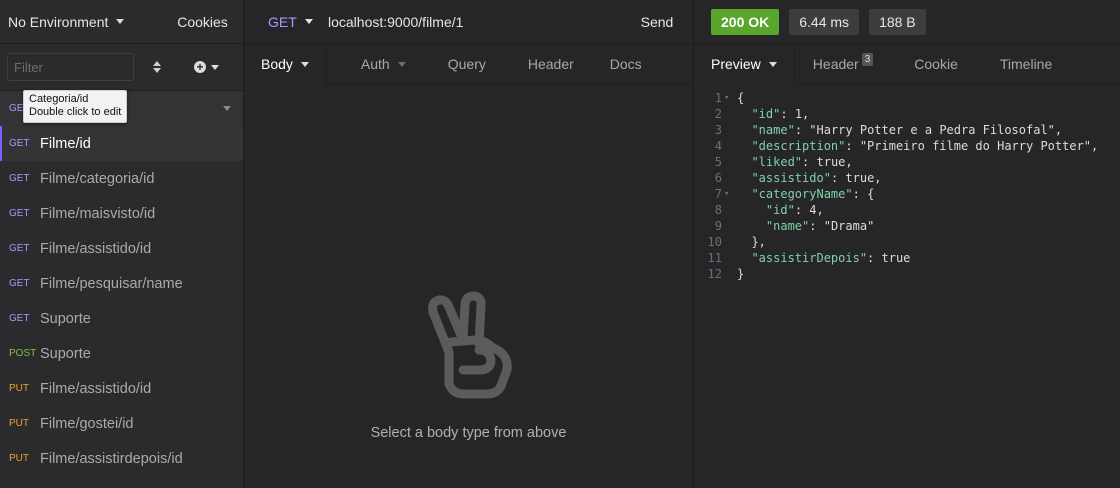 The height and width of the screenshot is (488, 1120). What do you see at coordinates (121, 458) in the screenshot?
I see `request-item: PUT Filme/assistirdepois/id` at bounding box center [121, 458].